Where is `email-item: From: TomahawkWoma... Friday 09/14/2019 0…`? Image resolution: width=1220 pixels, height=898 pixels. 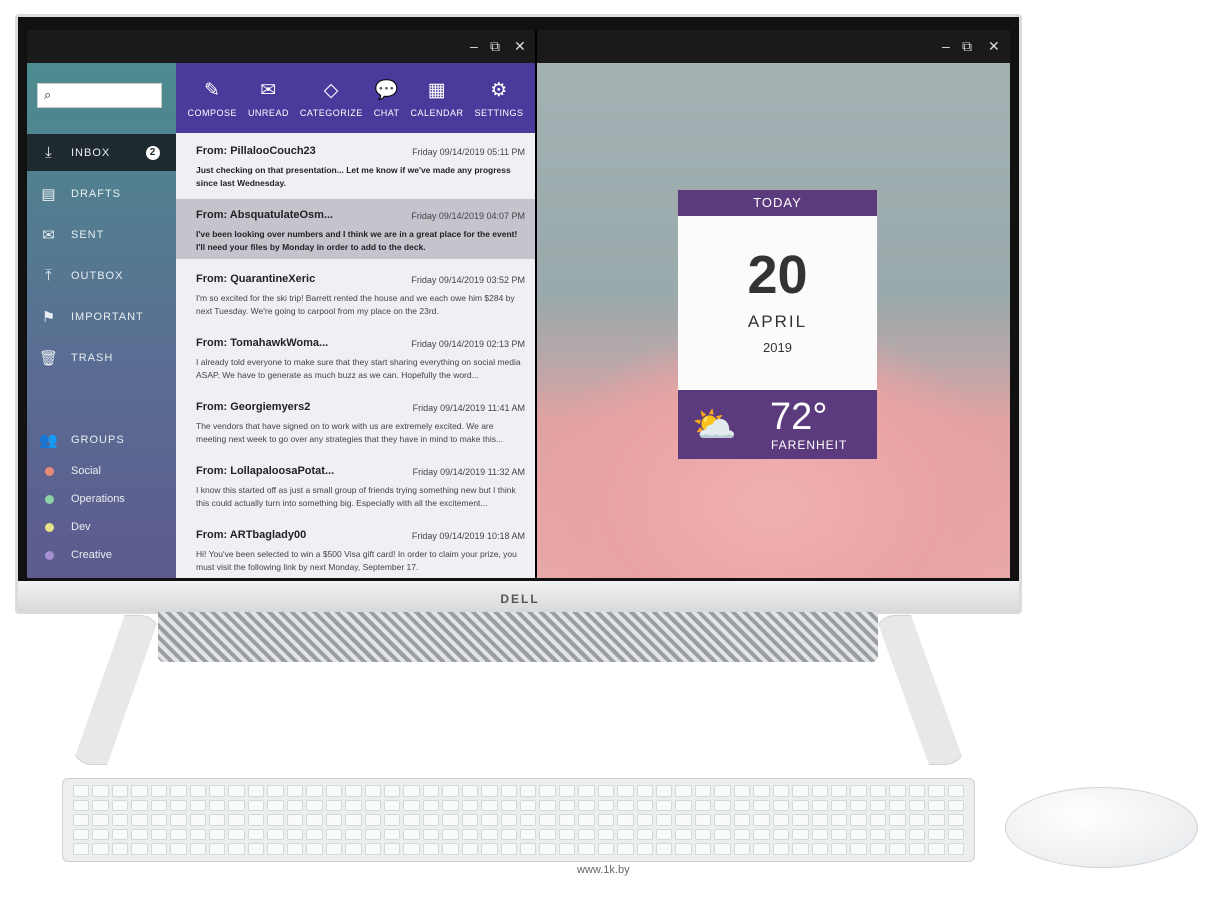
email-item: From: TomahawkWoma... Friday 09/14/2019 0… is located at coordinates (355, 357).